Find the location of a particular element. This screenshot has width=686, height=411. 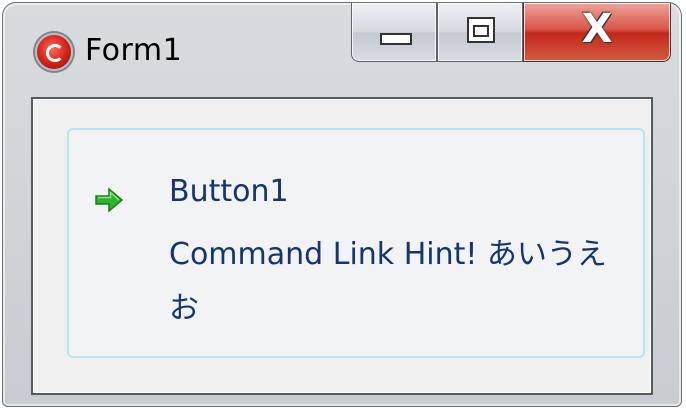

maximize-button is located at coordinates (480, 32).